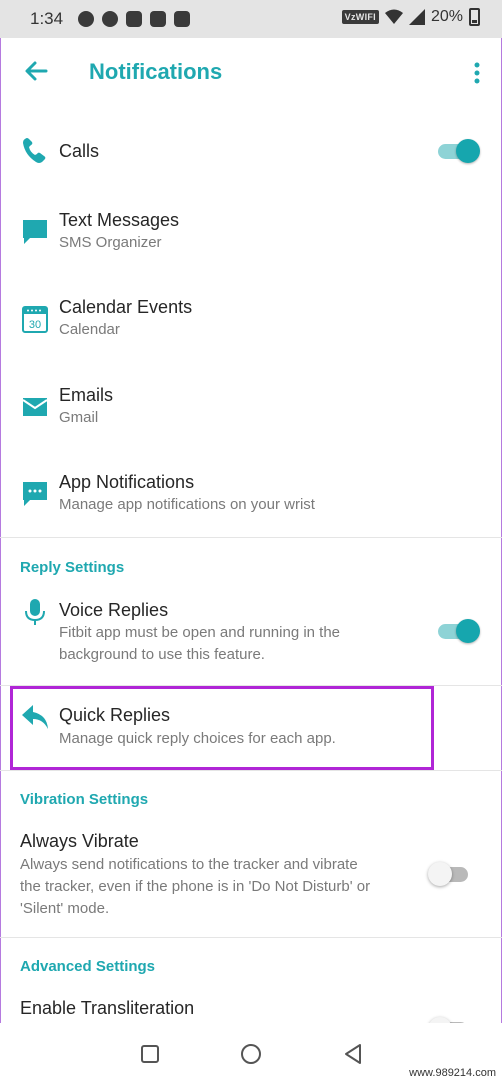  I want to click on enable-transliteration-title: Enable Transliteration, so click(107, 1008).